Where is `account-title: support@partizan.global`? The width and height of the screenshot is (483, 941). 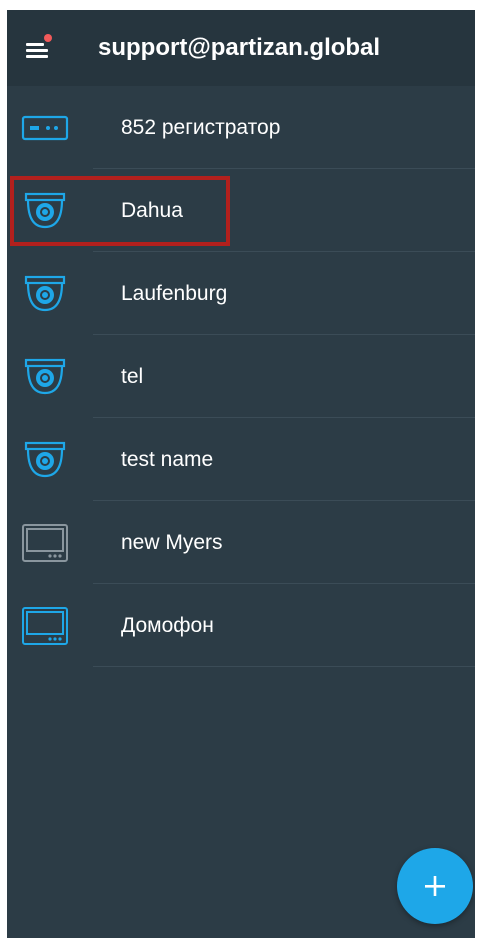 account-title: support@partizan.global is located at coordinates (239, 47).